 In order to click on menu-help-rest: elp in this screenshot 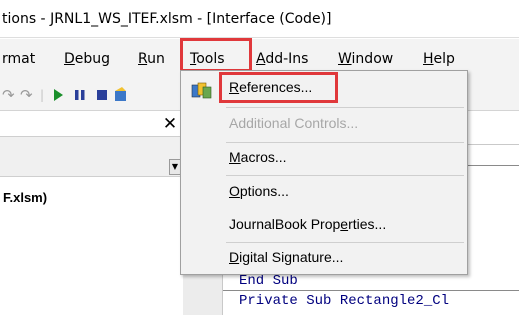, I will do `click(444, 59)`.